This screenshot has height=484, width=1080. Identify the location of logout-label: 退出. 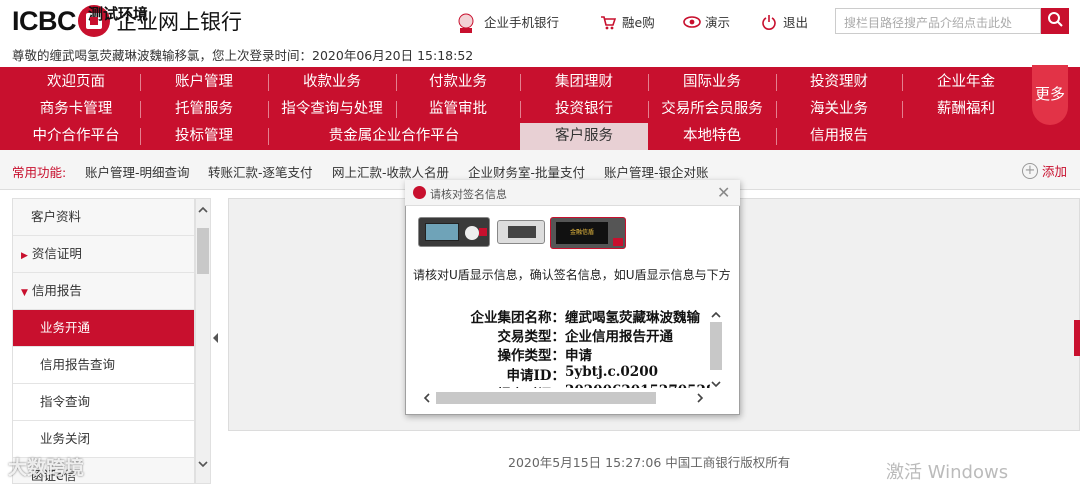
(796, 22).